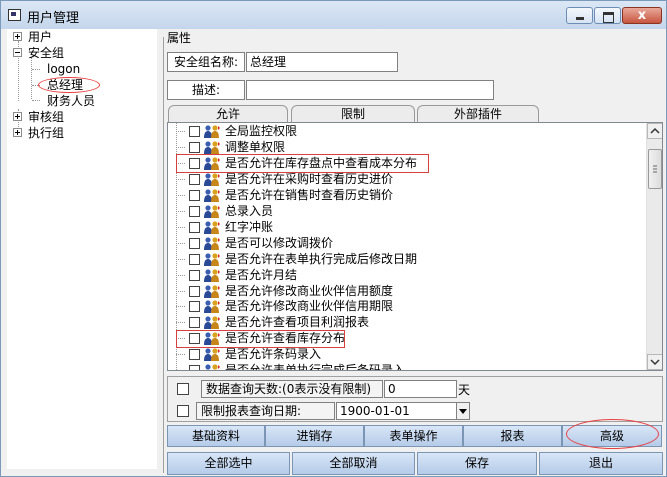  What do you see at coordinates (406, 195) in the screenshot?
I see `permission-item: 是否允许在销售时查看历史销价` at bounding box center [406, 195].